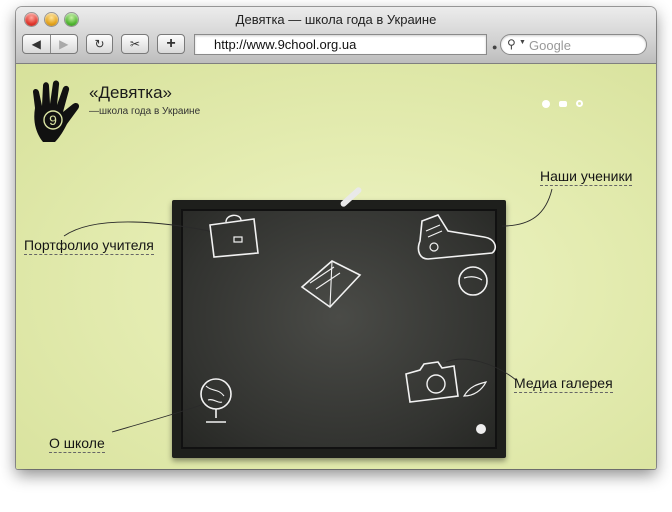  What do you see at coordinates (522, 42) in the screenshot?
I see `search-dropdown-icon: ▼` at bounding box center [522, 42].